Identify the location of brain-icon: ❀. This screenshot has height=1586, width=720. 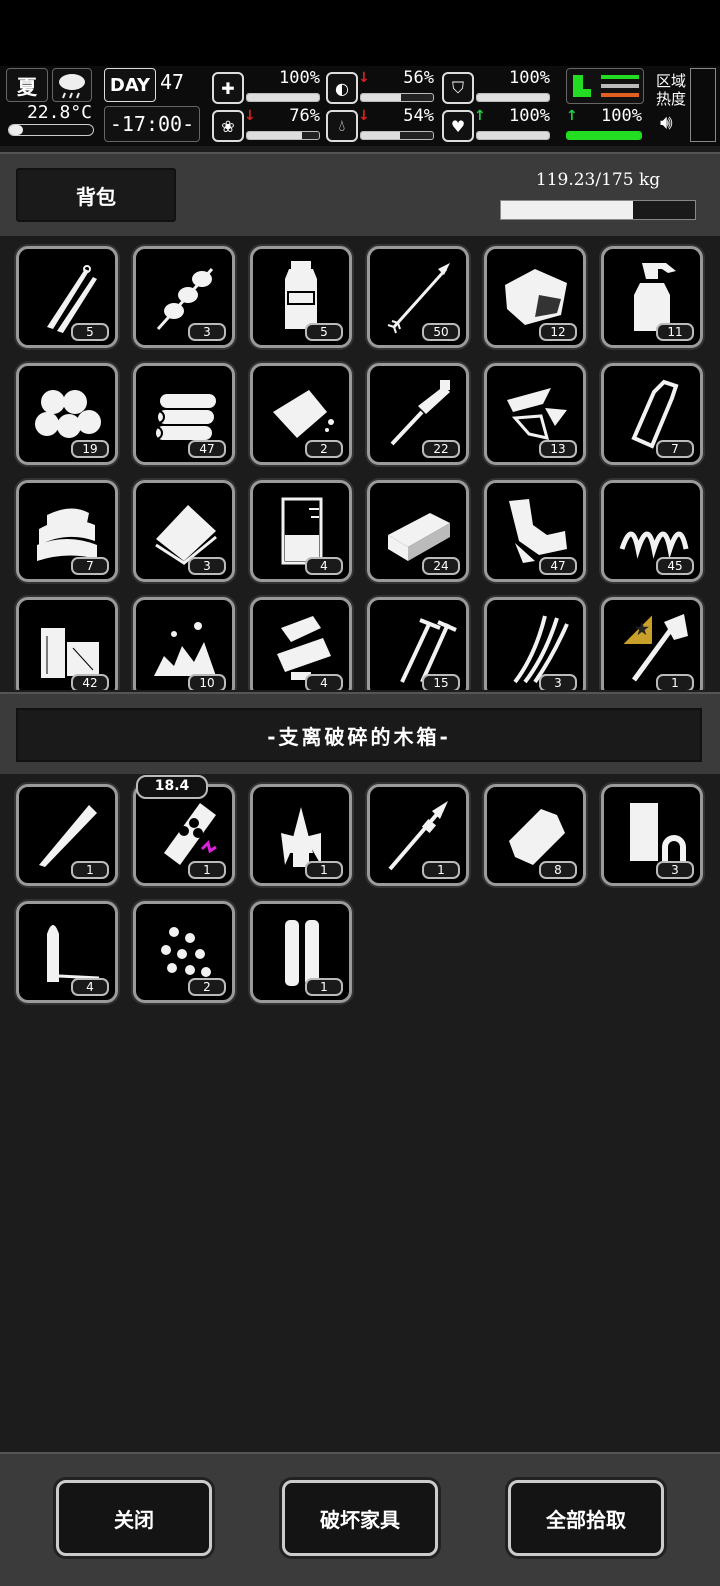
(228, 126).